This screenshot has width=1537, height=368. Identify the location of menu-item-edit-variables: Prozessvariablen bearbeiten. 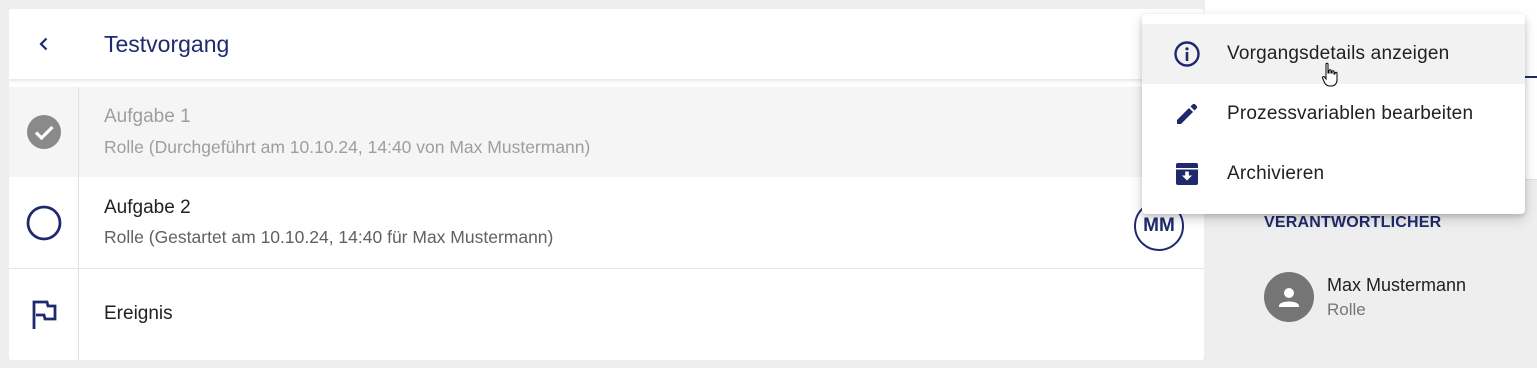
(1333, 114).